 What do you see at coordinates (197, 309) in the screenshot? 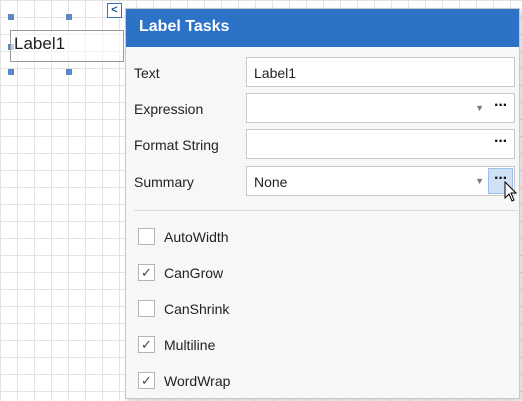
I see `checkbox-label: CanShrink` at bounding box center [197, 309].